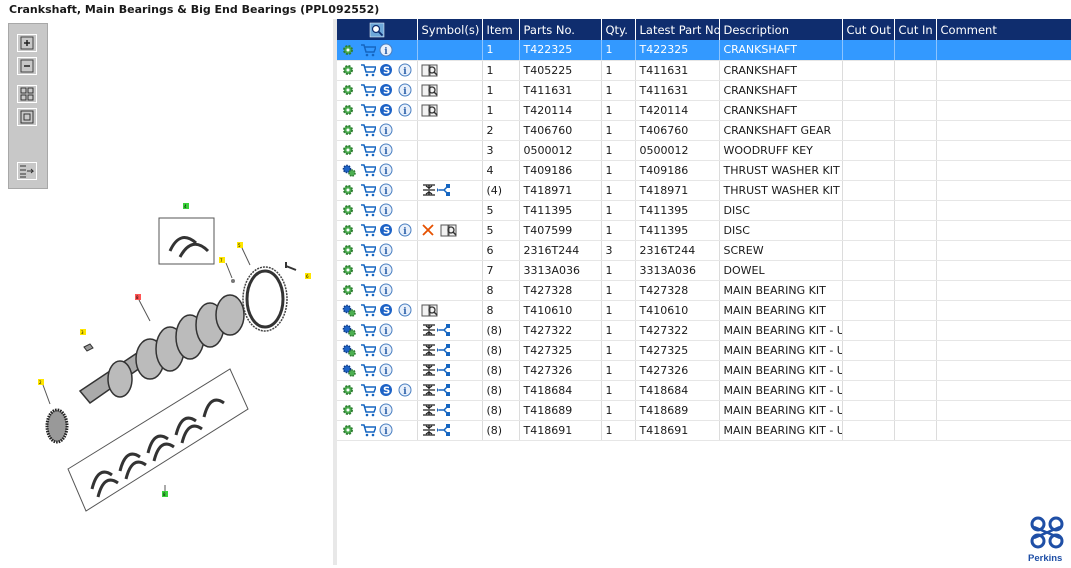  Describe the element at coordinates (677, 430) in the screenshot. I see `cell-latest-part: T418691` at that location.